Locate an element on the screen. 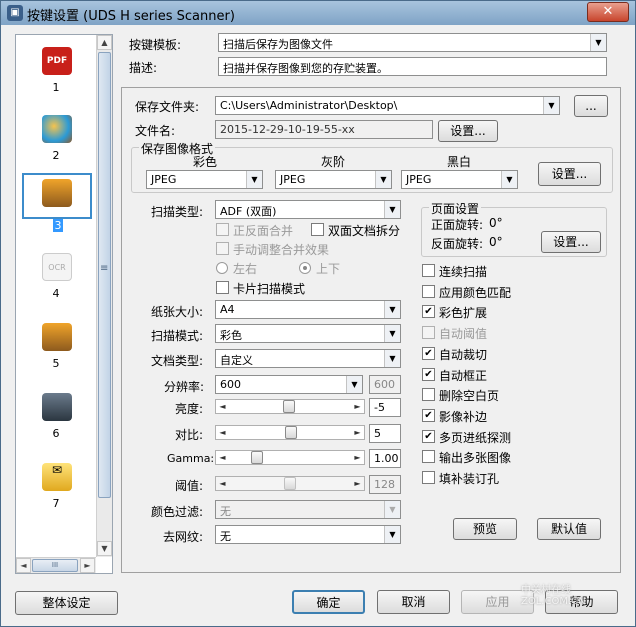 The height and width of the screenshot is (627, 636). ocr-icon: OCR is located at coordinates (57, 267).